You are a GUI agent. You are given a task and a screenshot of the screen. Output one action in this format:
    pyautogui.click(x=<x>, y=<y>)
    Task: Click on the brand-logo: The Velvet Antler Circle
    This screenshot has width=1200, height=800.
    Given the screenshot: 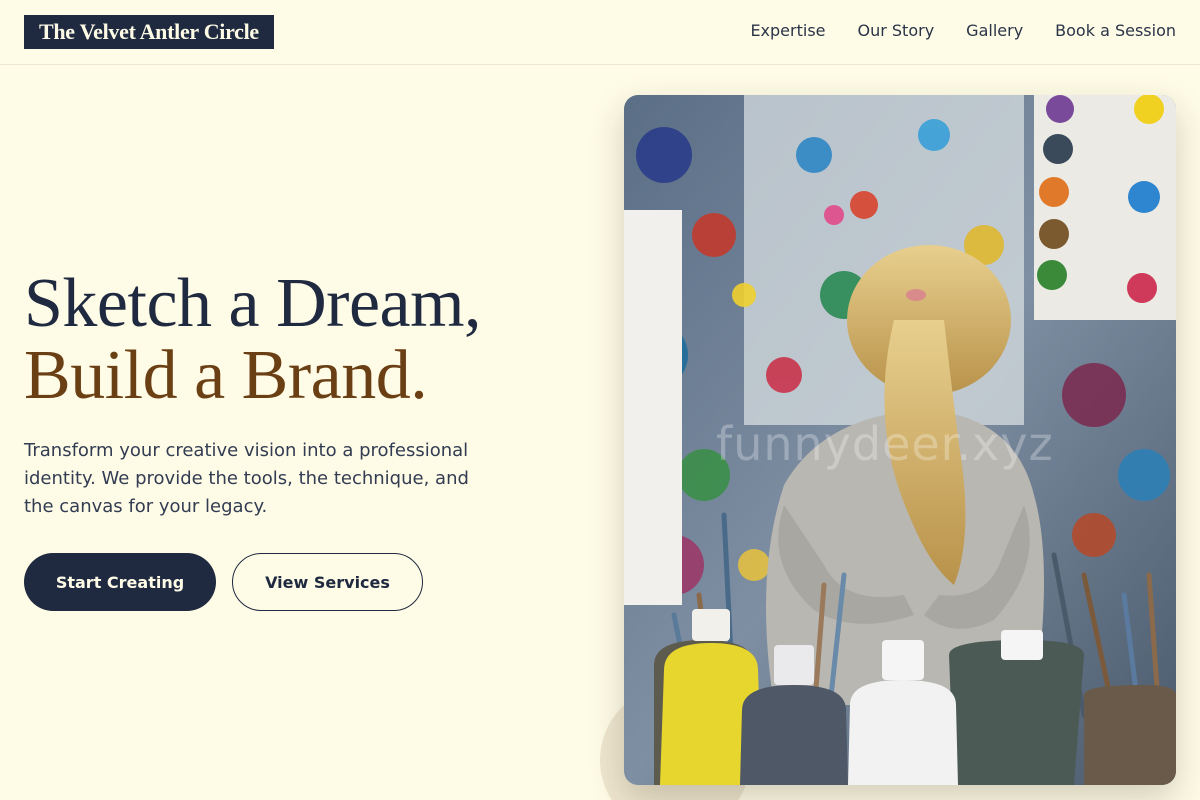 What is the action you would take?
    pyautogui.click(x=149, y=32)
    